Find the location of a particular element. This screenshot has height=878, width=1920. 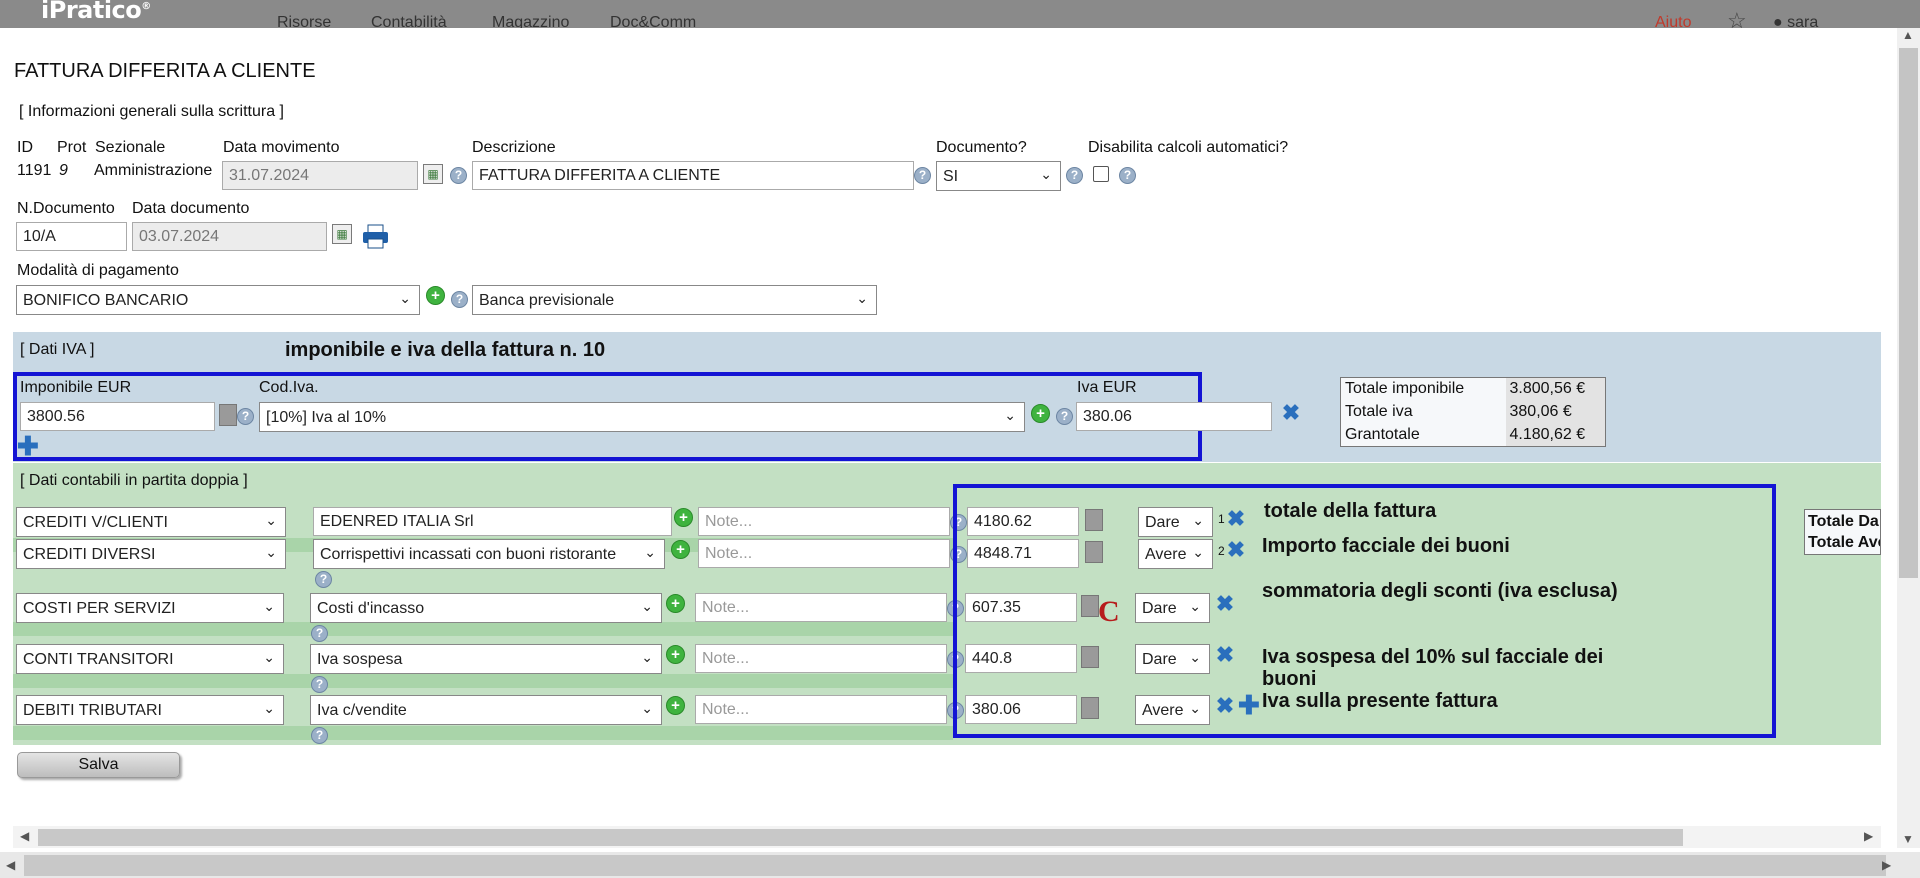

banca-select: Banca previsionale ⌄ is located at coordinates (674, 300).